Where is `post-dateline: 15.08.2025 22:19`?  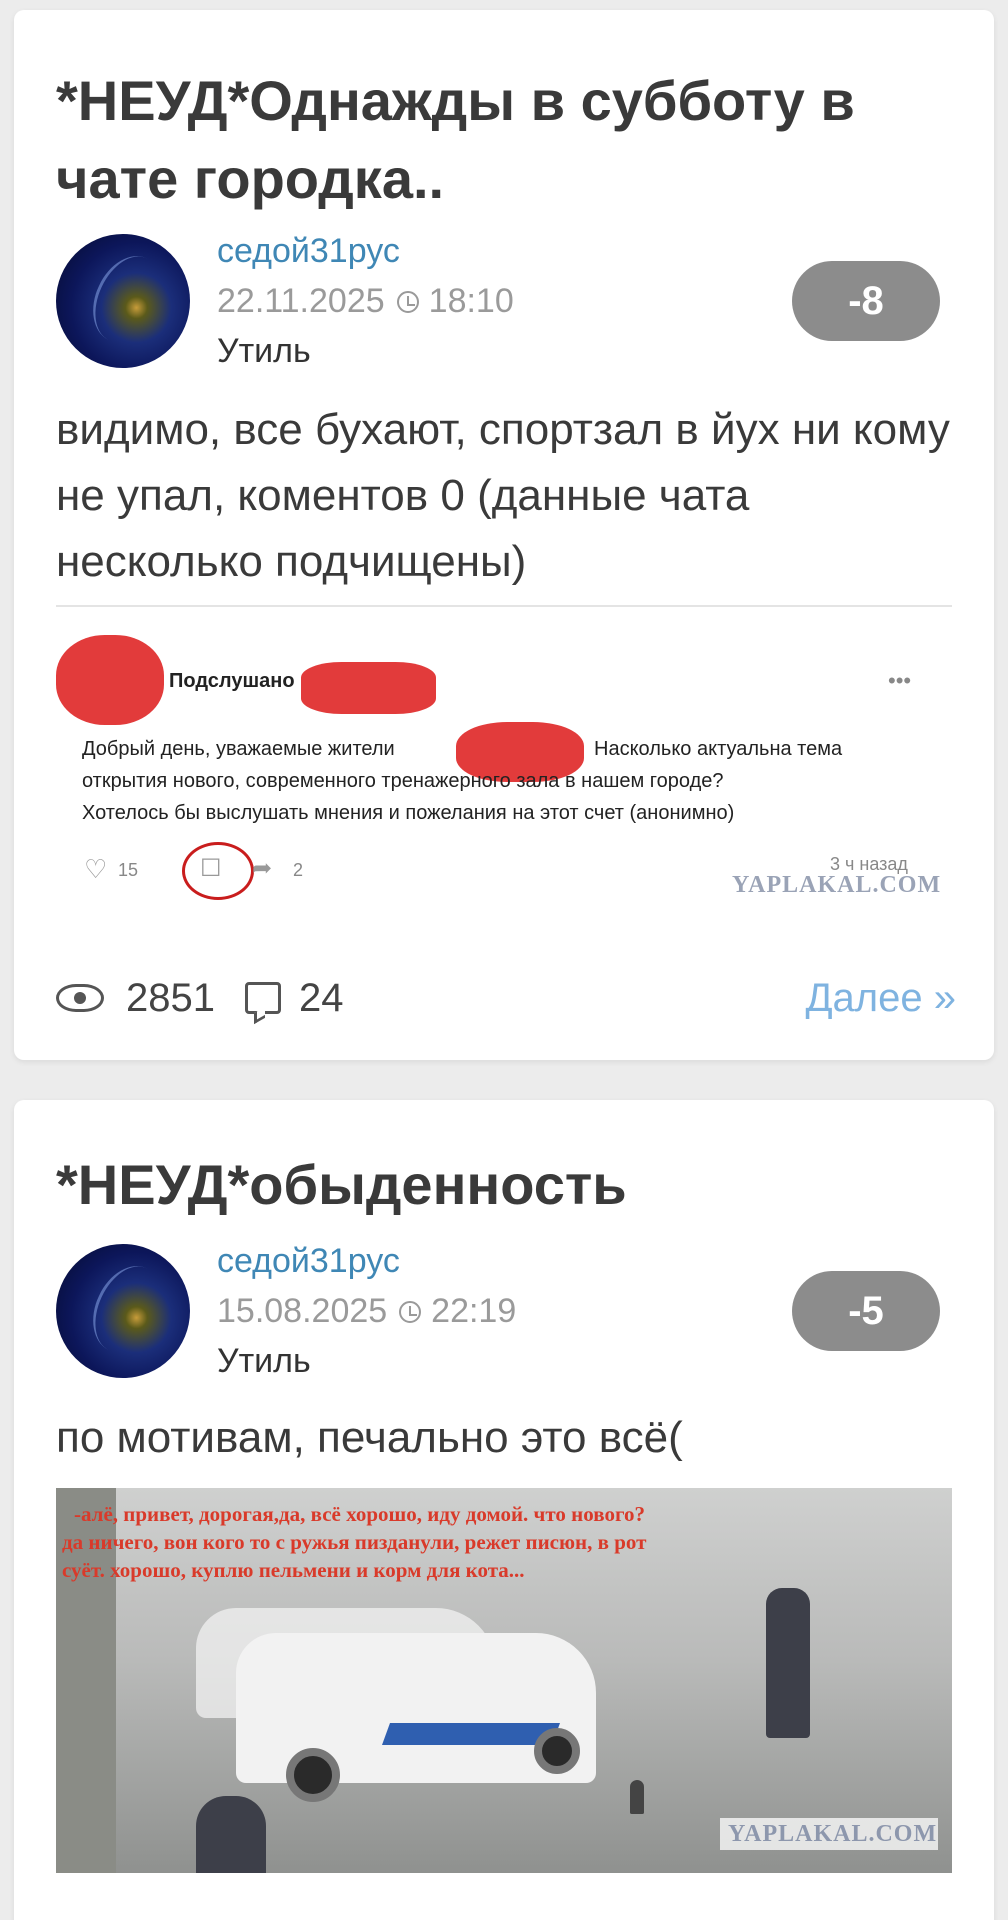
post-dateline: 15.08.2025 22:19 is located at coordinates (366, 1311).